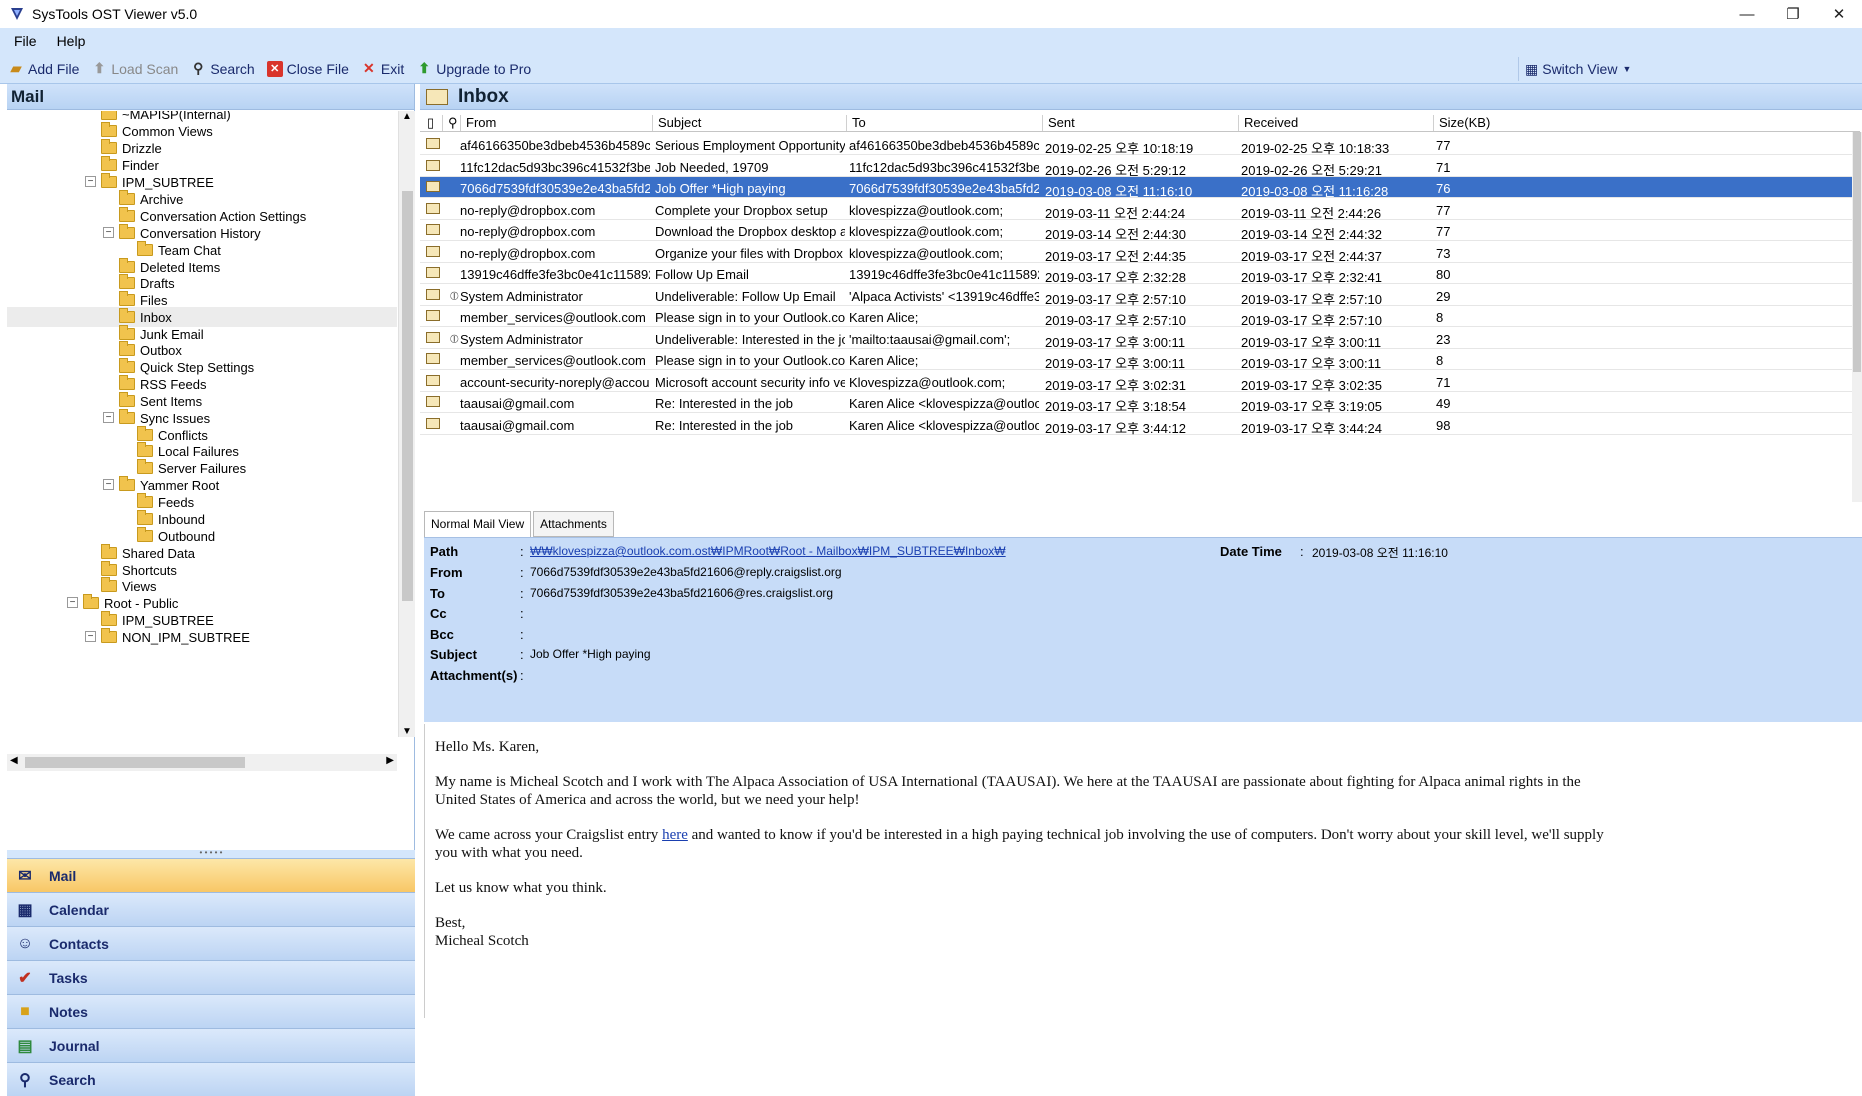  Describe the element at coordinates (181, 519) in the screenshot. I see `tree-item-label: Inbound` at that location.